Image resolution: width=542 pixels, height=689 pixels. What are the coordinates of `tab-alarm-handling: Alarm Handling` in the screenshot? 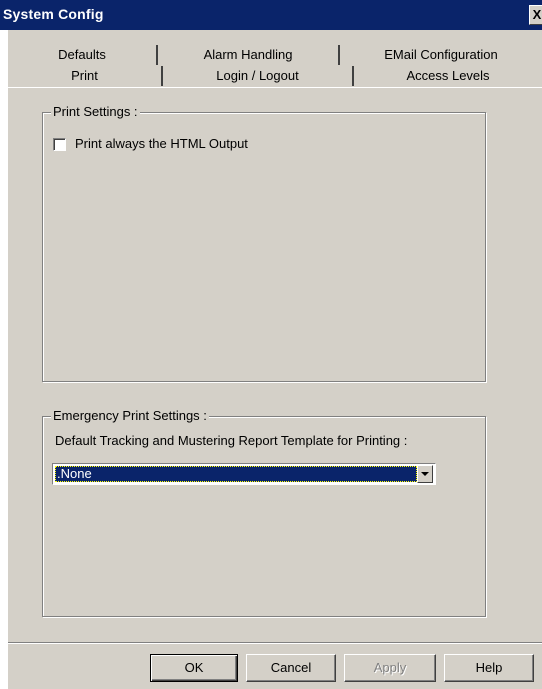 It's located at (249, 55).